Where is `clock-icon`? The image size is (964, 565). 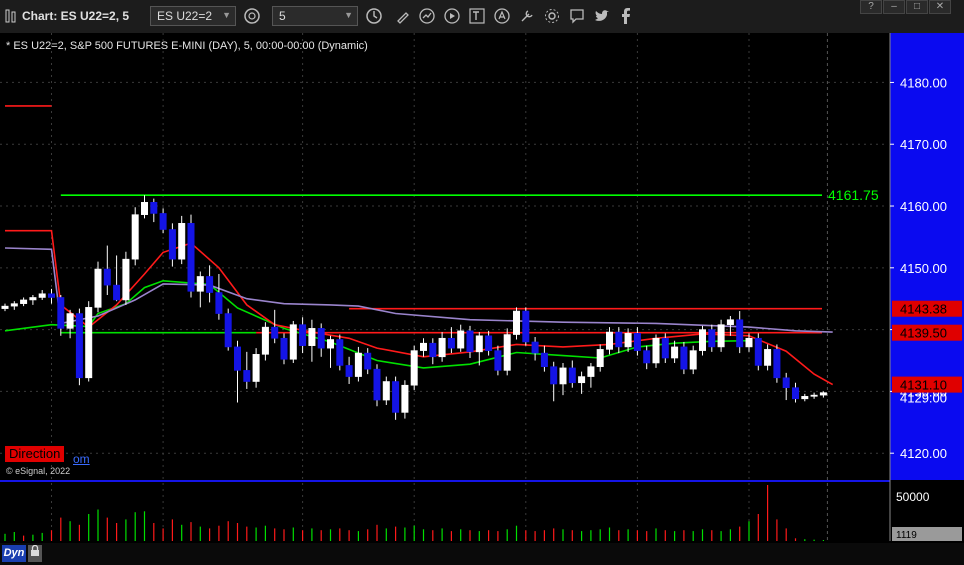 clock-icon is located at coordinates (374, 16).